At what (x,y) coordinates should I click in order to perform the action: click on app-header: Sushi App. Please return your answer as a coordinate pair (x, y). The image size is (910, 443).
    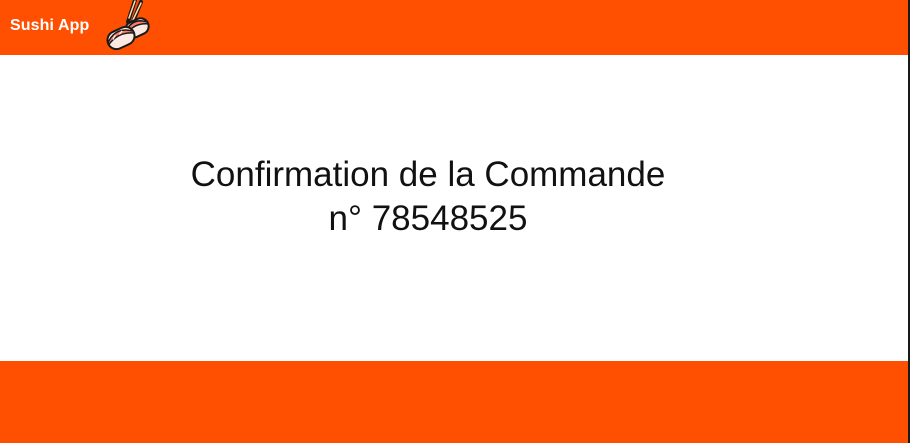
    Looking at the image, I should click on (454, 27).